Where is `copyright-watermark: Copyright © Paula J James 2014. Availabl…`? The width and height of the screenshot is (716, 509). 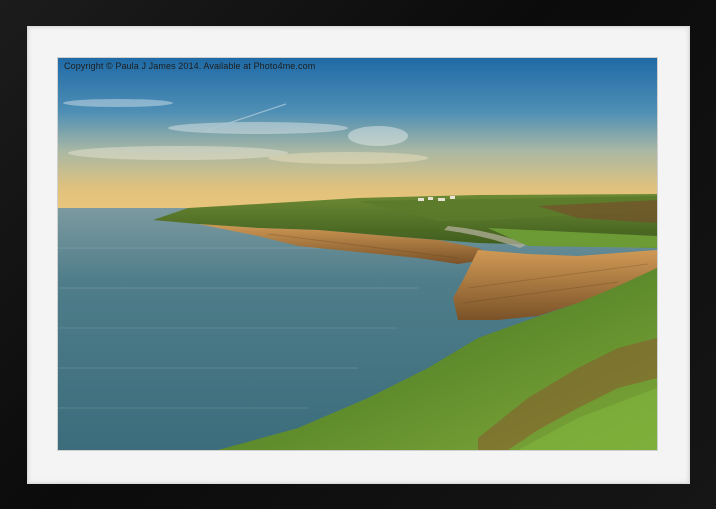 copyright-watermark: Copyright © Paula J James 2014. Availabl… is located at coordinates (190, 66).